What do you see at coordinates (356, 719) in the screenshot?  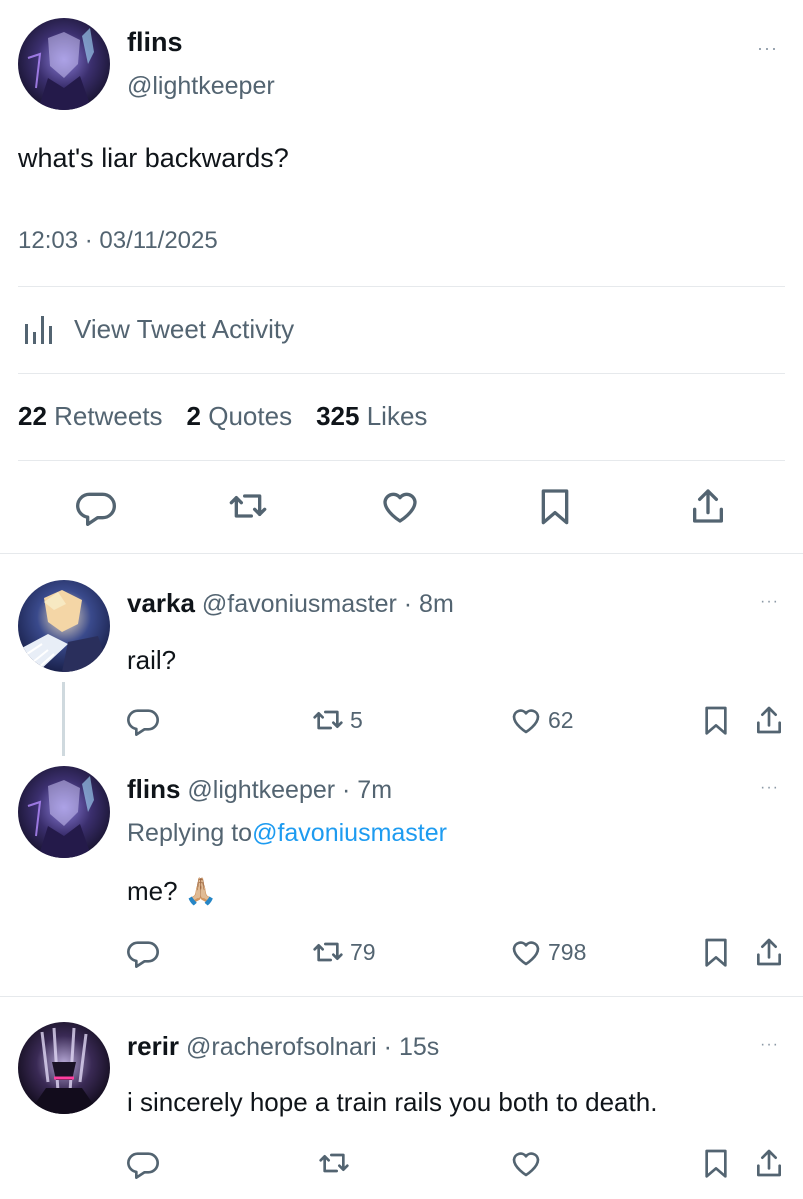 I see `retweet-count: 5` at bounding box center [356, 719].